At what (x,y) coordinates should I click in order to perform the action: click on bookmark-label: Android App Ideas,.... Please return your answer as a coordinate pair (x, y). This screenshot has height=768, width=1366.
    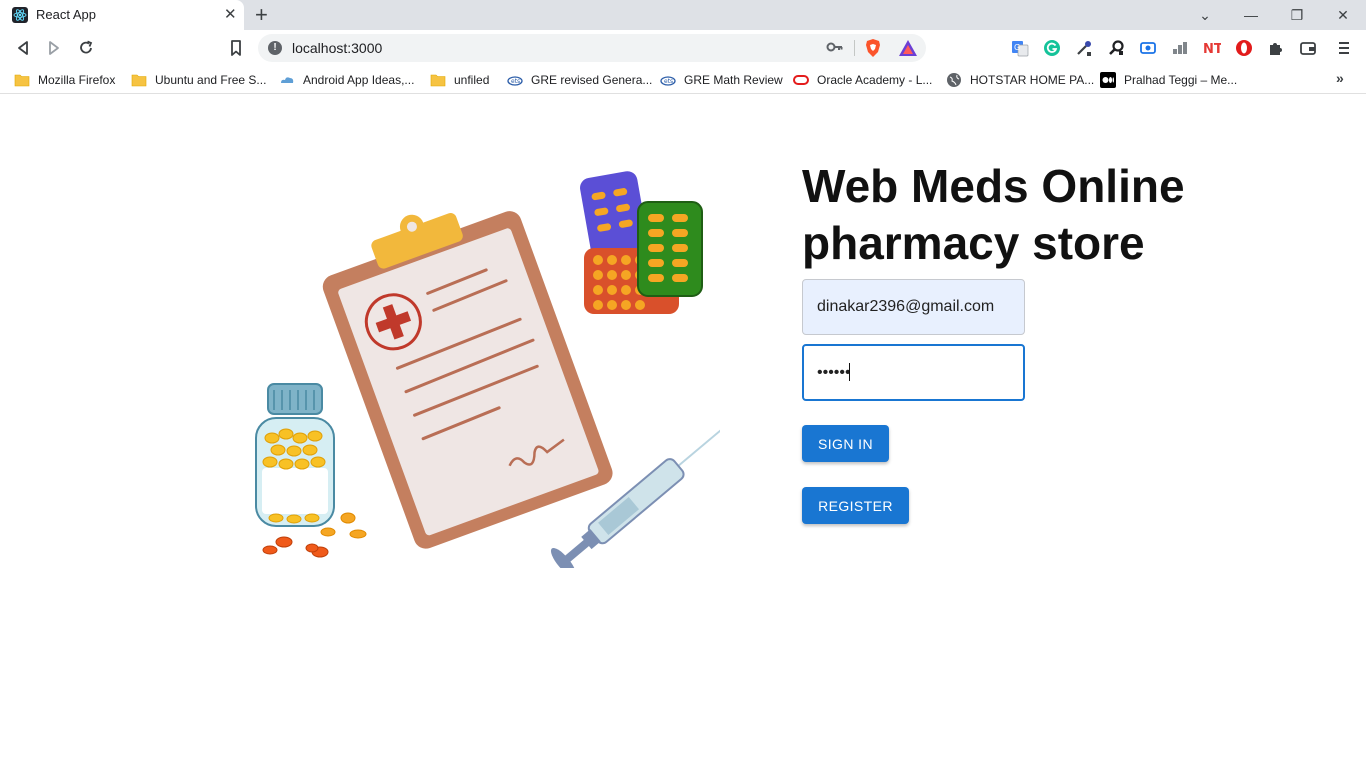
    Looking at the image, I should click on (359, 80).